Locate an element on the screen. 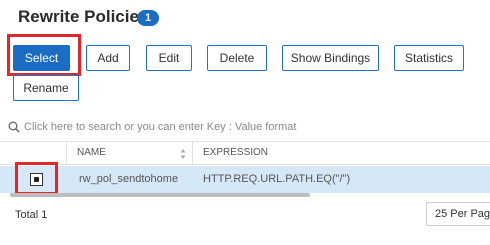 The height and width of the screenshot is (245, 490). row-checkbox is located at coordinates (36, 179).